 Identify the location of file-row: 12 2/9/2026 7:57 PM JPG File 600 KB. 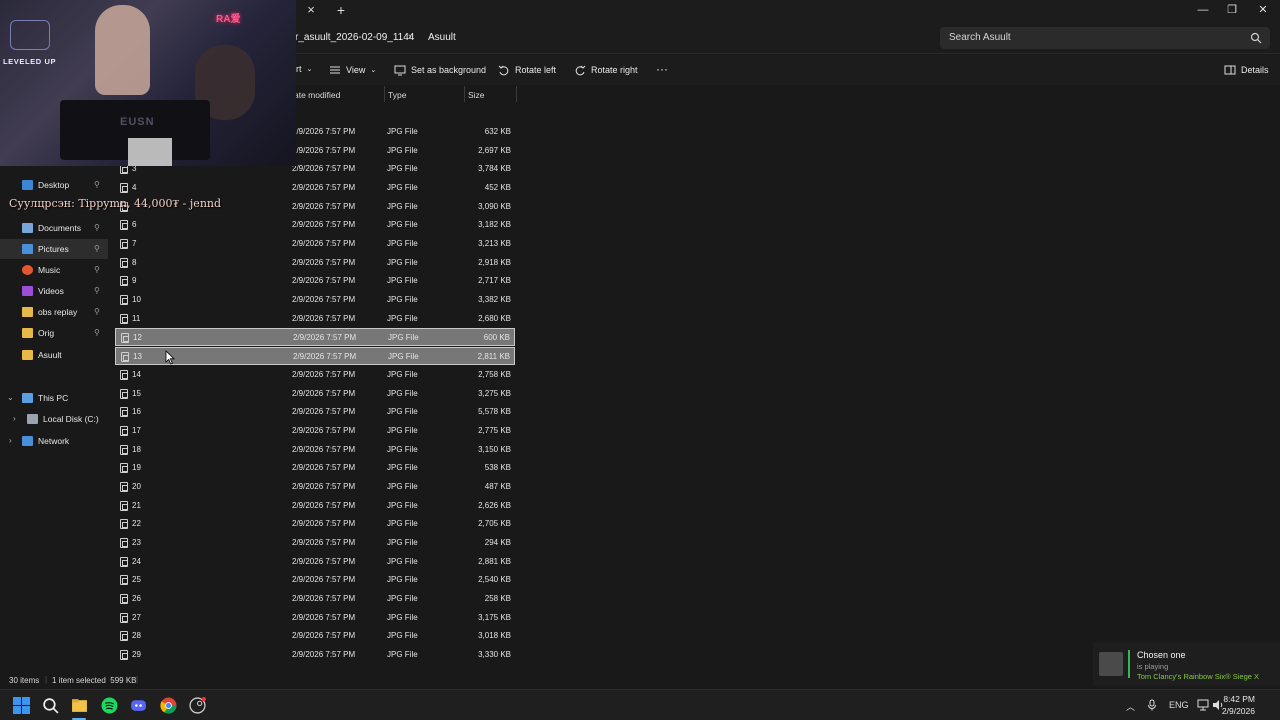
(315, 337).